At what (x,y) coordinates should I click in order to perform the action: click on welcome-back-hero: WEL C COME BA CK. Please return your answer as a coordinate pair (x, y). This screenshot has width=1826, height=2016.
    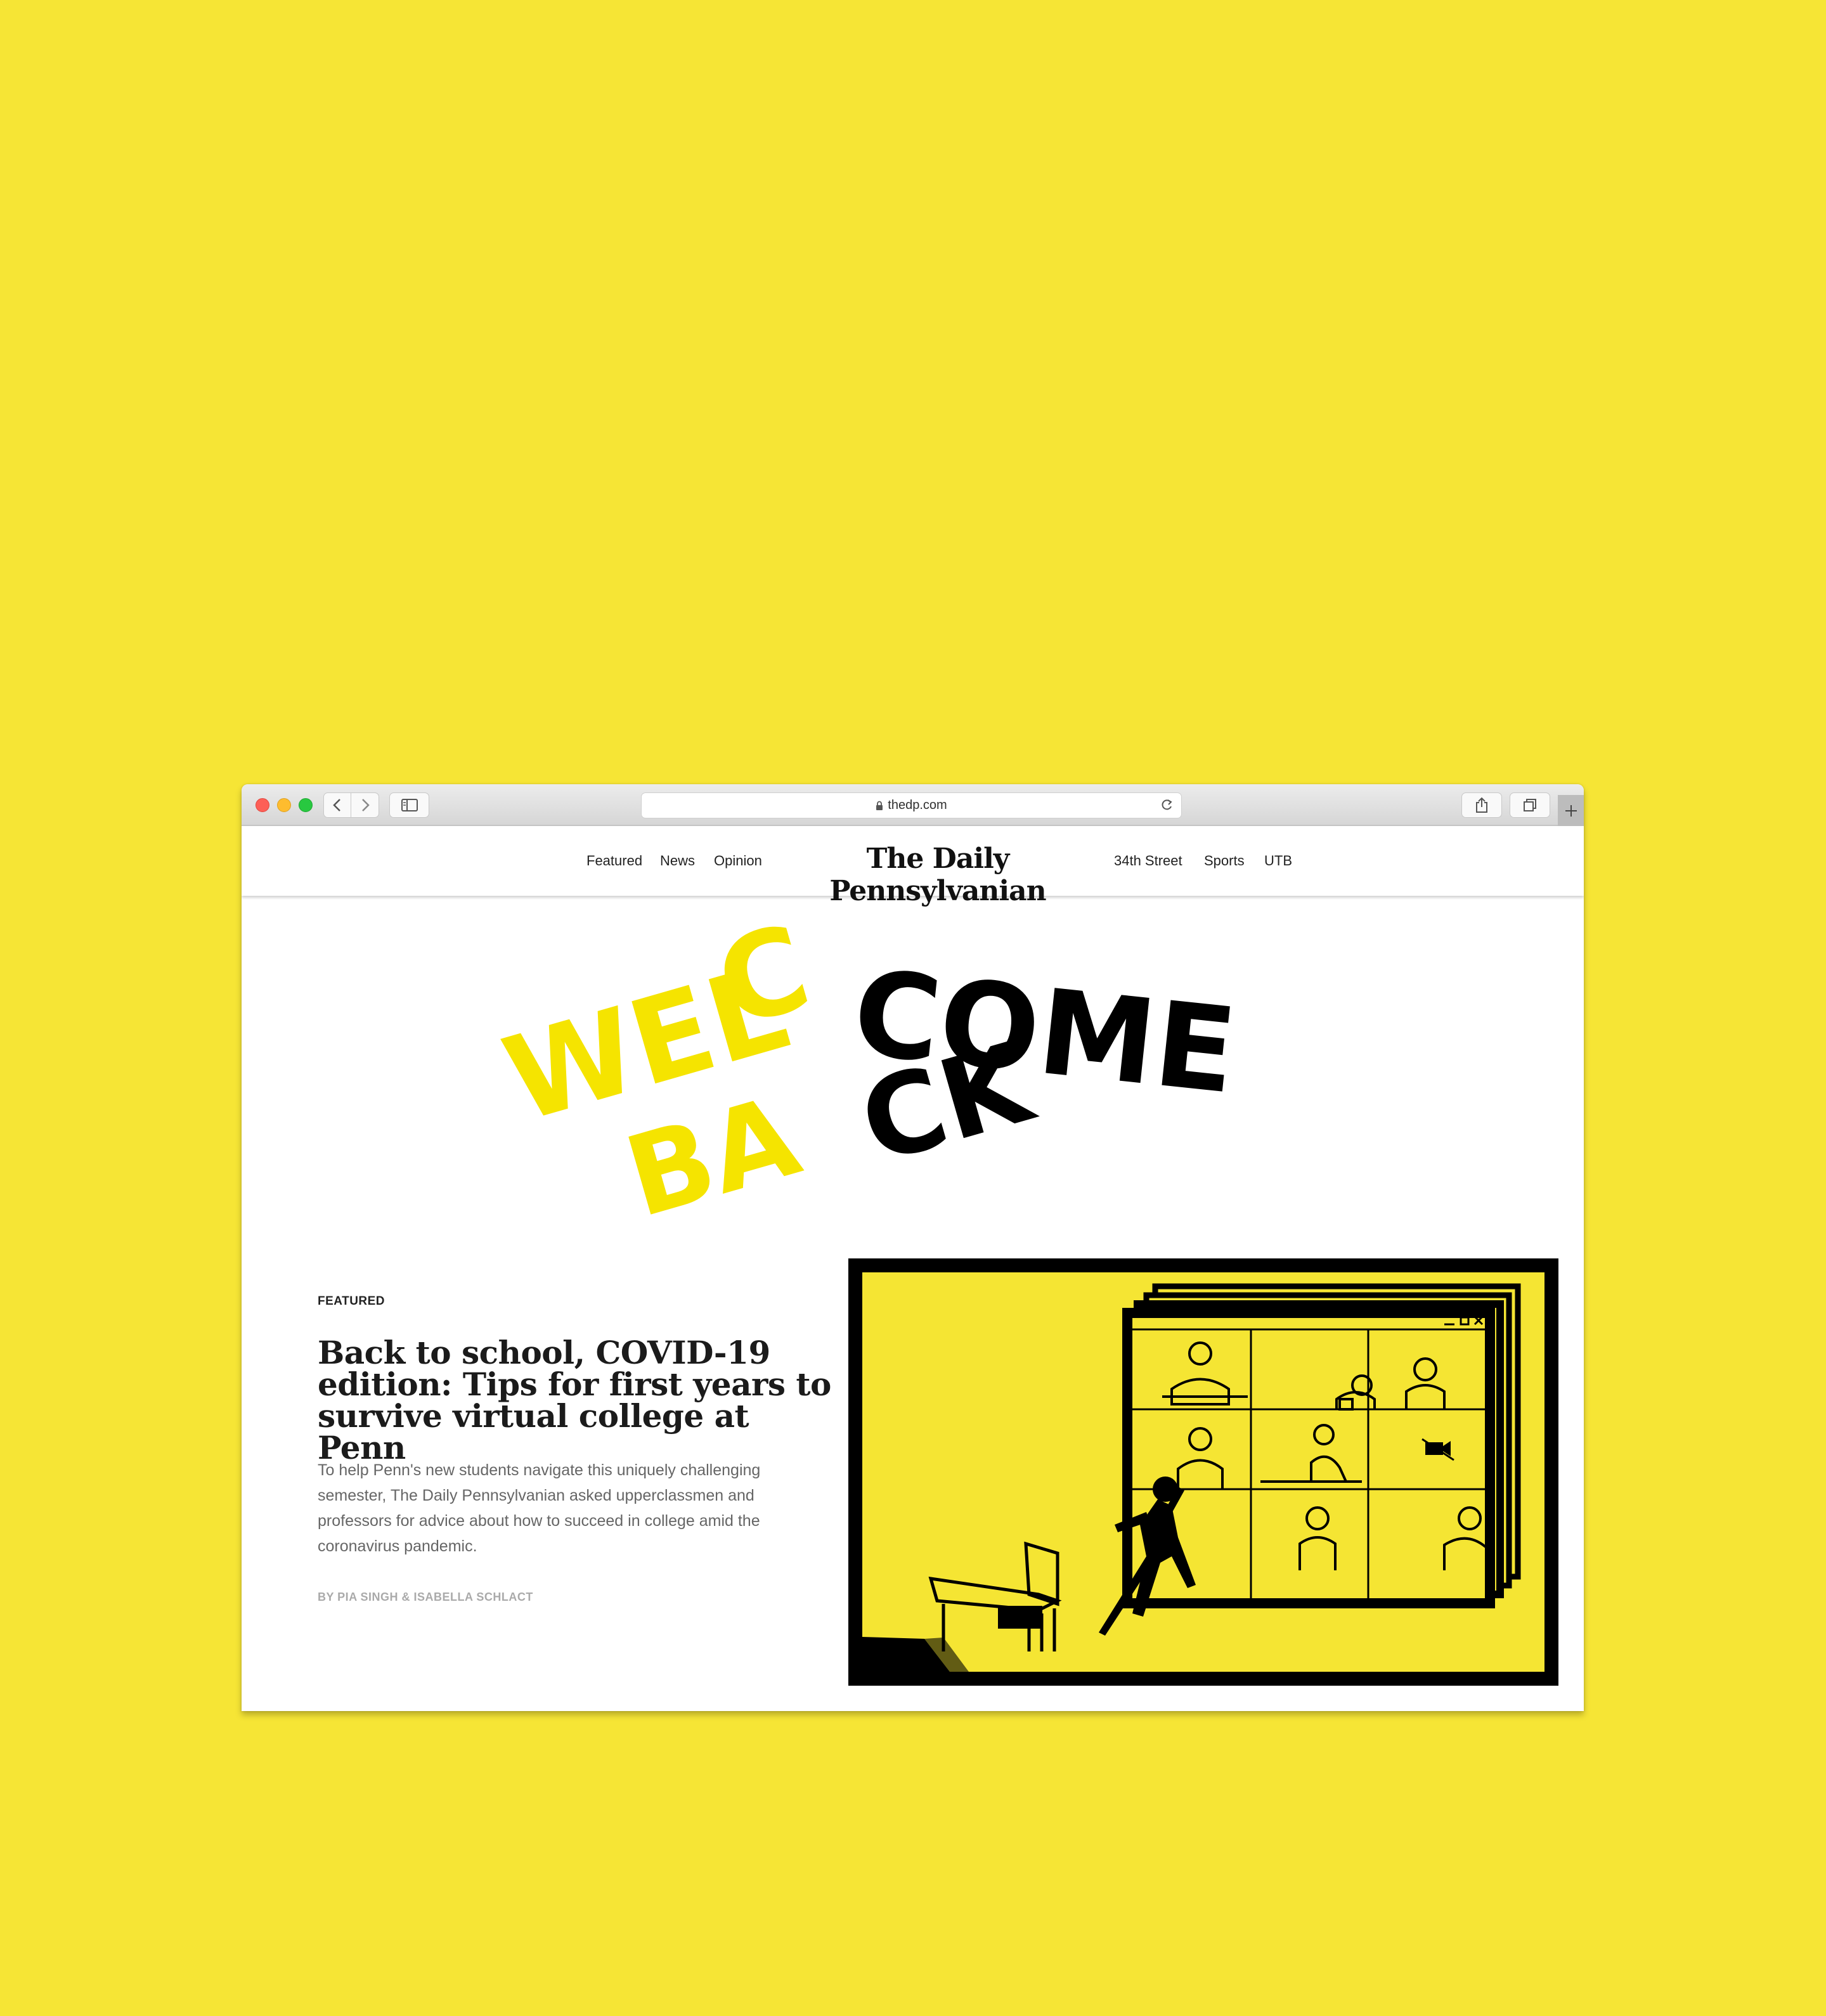
    Looking at the image, I should click on (913, 1070).